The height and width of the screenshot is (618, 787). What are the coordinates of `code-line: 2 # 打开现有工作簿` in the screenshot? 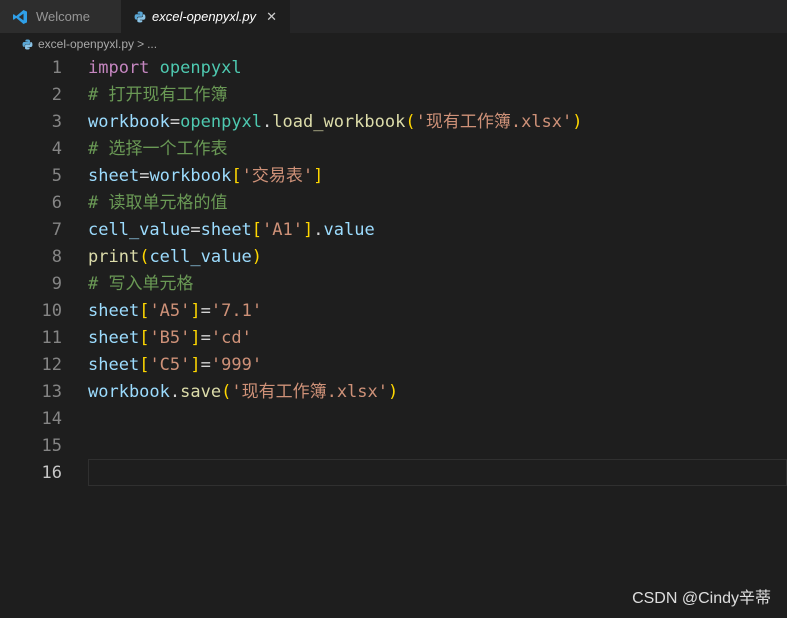 It's located at (393, 95).